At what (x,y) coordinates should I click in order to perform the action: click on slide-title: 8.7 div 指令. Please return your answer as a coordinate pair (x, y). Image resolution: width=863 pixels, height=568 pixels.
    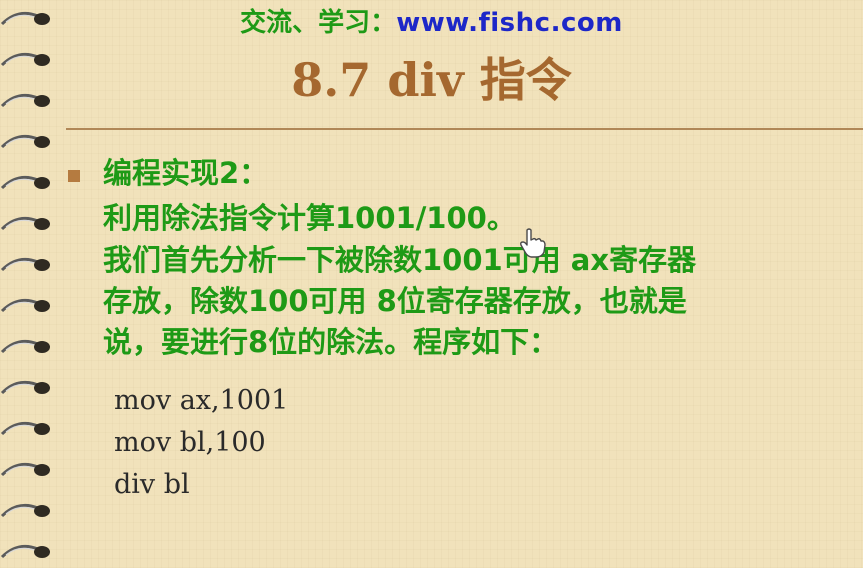
    Looking at the image, I should click on (431, 80).